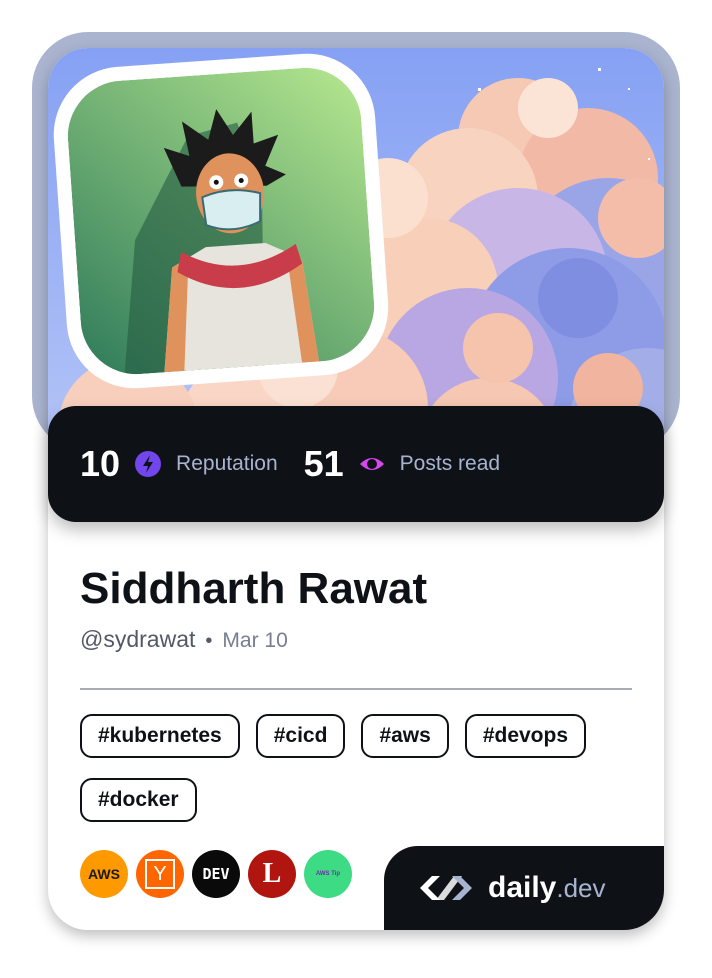 The image size is (712, 978). What do you see at coordinates (227, 463) in the screenshot?
I see `reputation-label: Reputation` at bounding box center [227, 463].